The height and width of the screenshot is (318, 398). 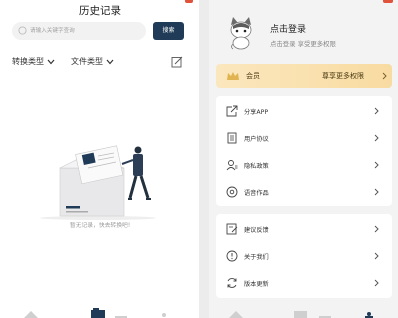 What do you see at coordinates (232, 165) in the screenshot?
I see `user-privacy-icon` at bounding box center [232, 165].